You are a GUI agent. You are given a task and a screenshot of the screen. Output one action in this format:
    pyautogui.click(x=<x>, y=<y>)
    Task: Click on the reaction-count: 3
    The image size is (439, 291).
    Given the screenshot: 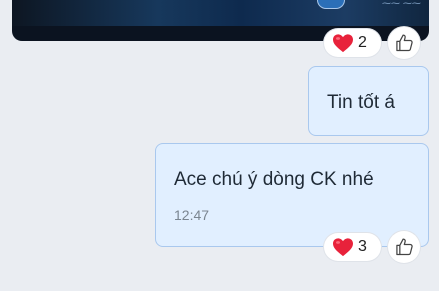 What is the action you would take?
    pyautogui.click(x=362, y=246)
    